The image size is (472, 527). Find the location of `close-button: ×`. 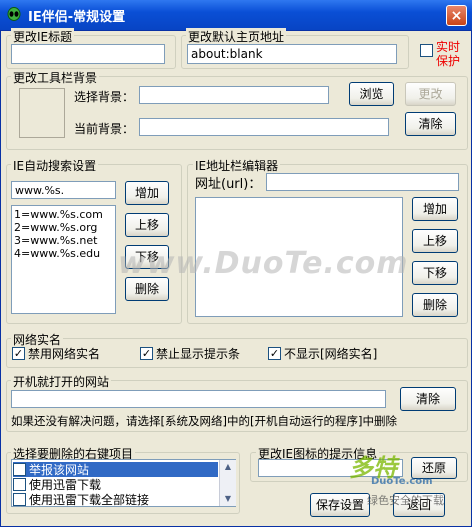

close-button: × is located at coordinates (456, 15).